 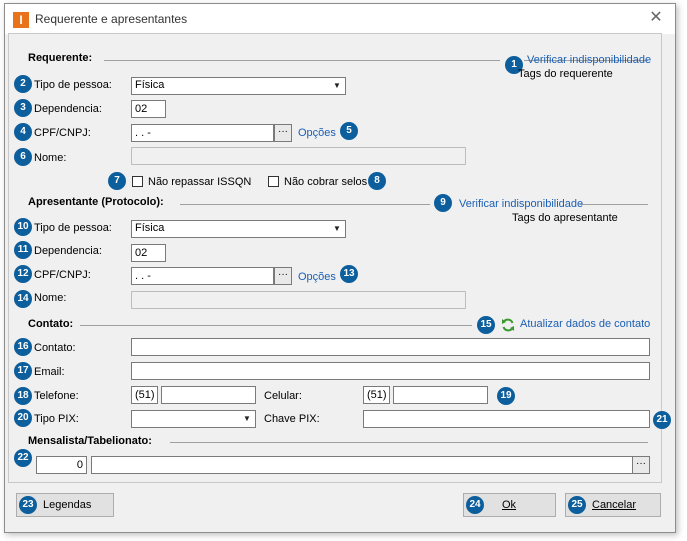 What do you see at coordinates (475, 505) in the screenshot?
I see `badge-24: 24` at bounding box center [475, 505].